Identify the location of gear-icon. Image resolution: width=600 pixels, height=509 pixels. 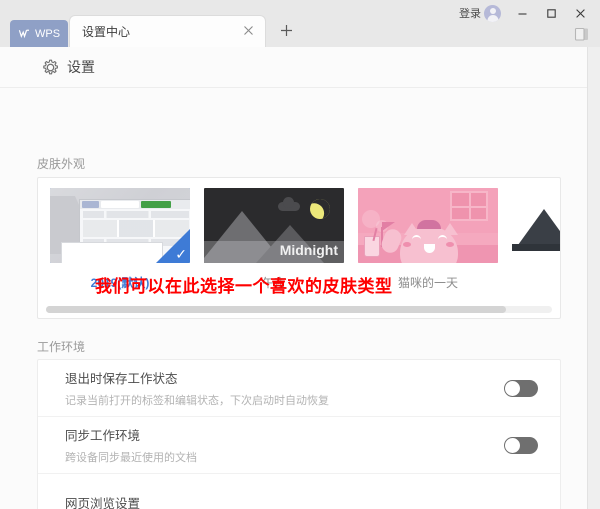
(50, 67).